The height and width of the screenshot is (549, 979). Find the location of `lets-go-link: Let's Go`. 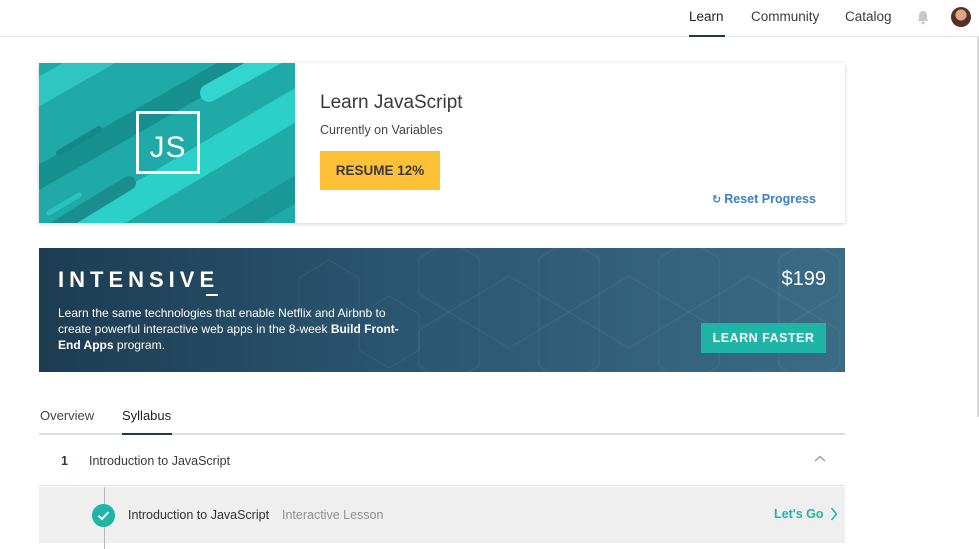

lets-go-link: Let's Go is located at coordinates (806, 514).